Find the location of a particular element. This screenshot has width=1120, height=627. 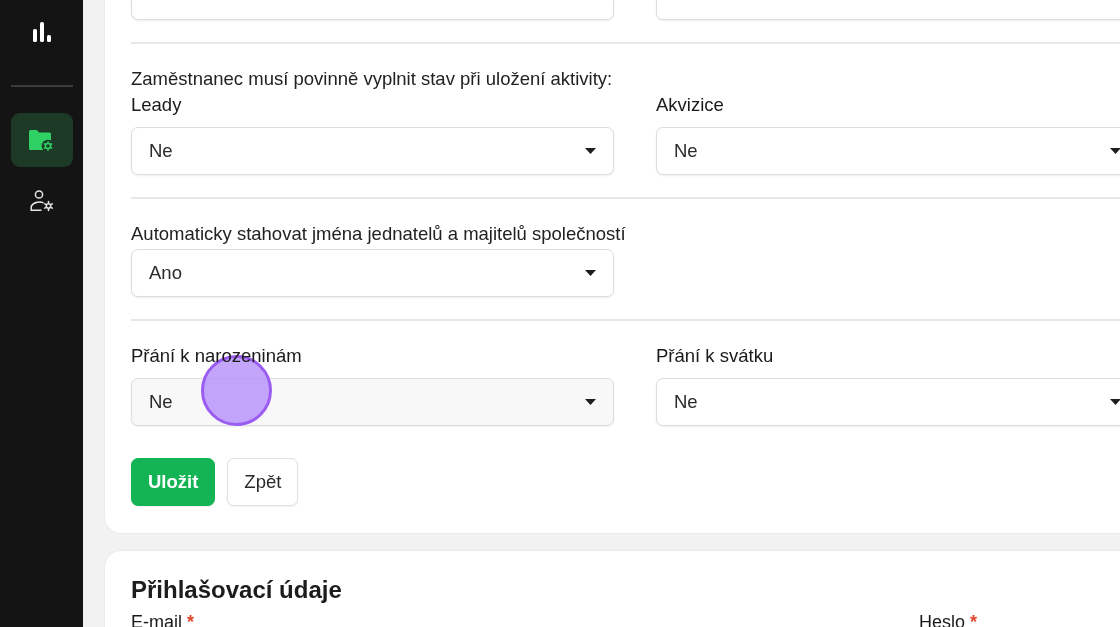

back-button: Zpět is located at coordinates (263, 482).